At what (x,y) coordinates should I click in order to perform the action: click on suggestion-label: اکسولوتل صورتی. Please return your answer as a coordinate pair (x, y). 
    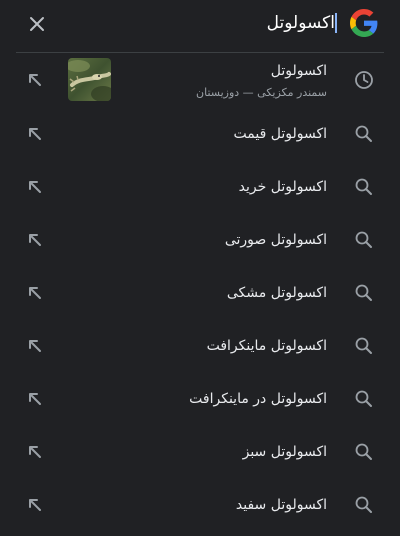
    Looking at the image, I should click on (275, 239).